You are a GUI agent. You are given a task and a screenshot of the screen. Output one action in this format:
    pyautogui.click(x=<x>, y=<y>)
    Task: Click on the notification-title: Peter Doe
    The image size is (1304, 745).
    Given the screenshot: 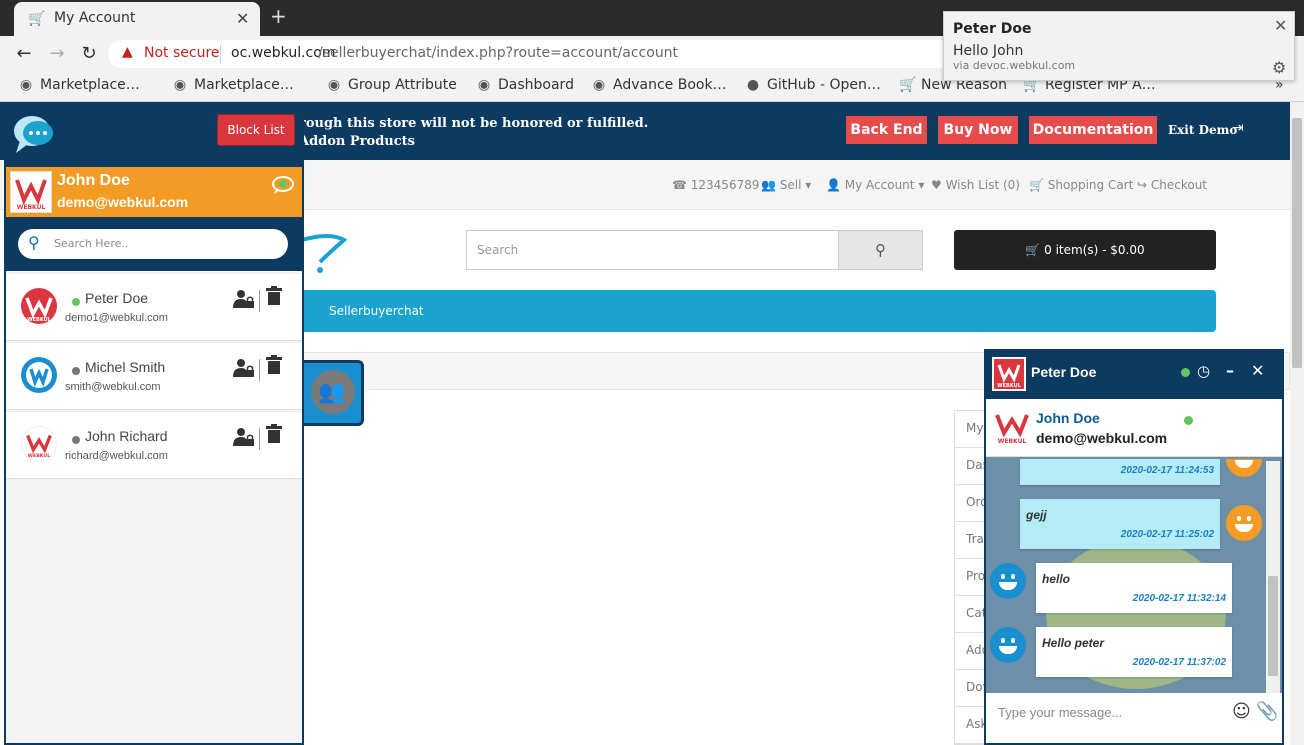 What is the action you would take?
    pyautogui.click(x=992, y=29)
    